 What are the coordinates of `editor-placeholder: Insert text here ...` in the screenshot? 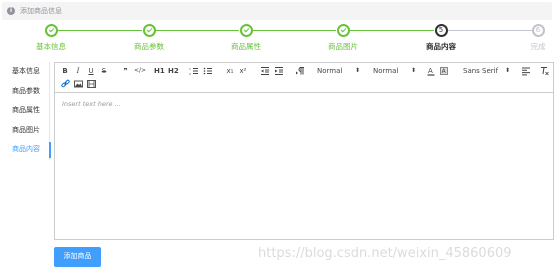 It's located at (91, 104).